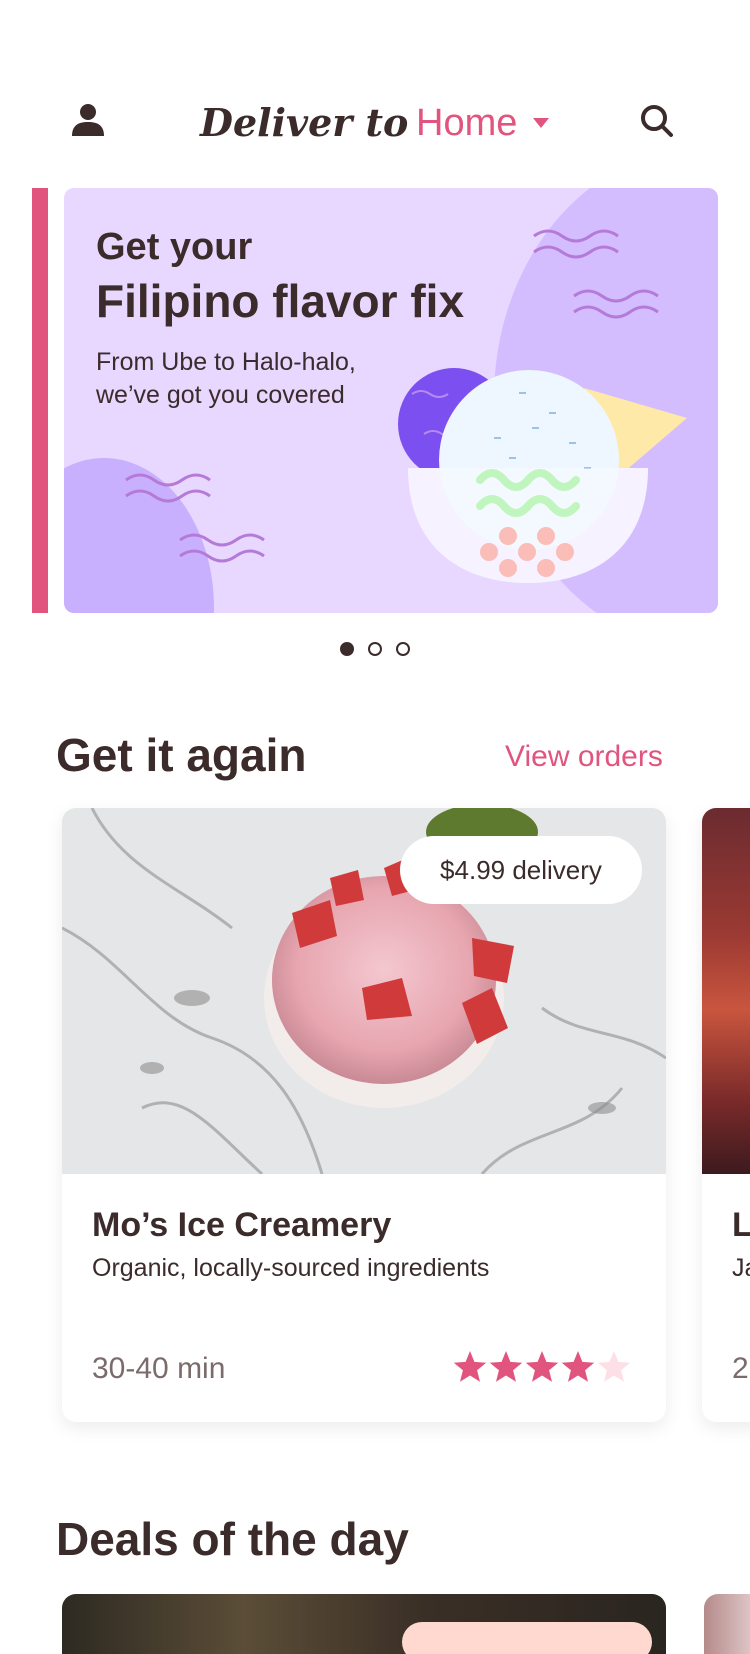 Image resolution: width=750 pixels, height=1654 pixels. I want to click on banner-accent-bar, so click(40, 400).